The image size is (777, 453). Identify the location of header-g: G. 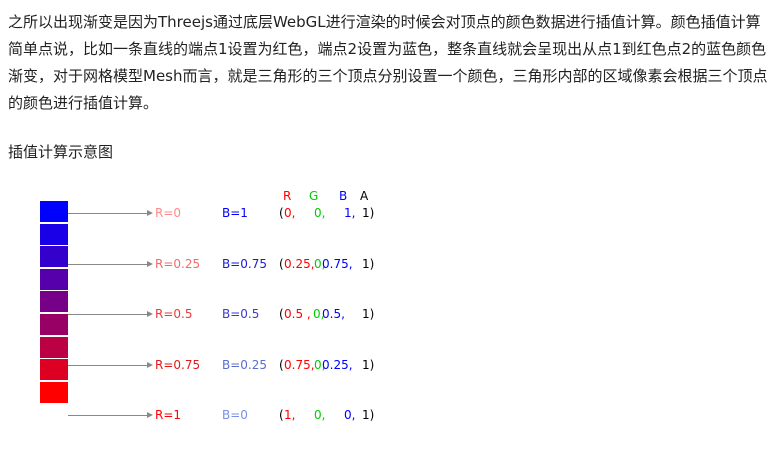
(314, 196).